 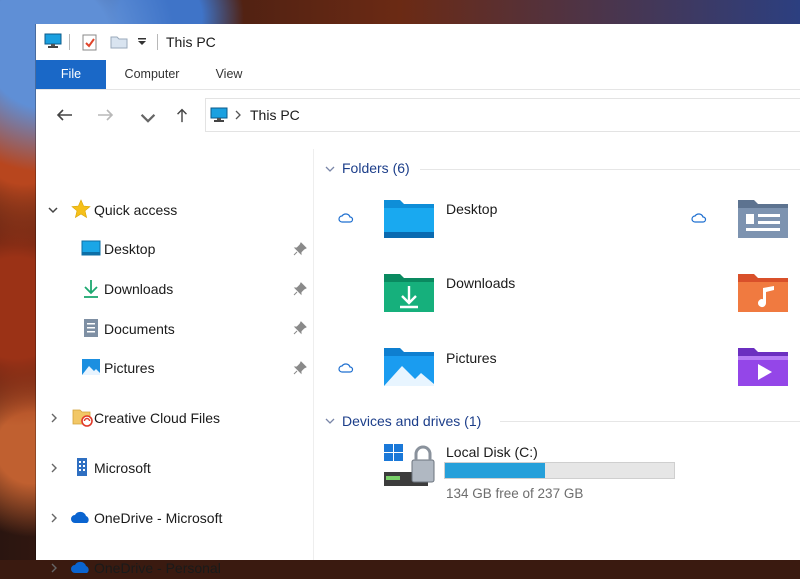 What do you see at coordinates (106, 115) in the screenshot?
I see `forward-button` at bounding box center [106, 115].